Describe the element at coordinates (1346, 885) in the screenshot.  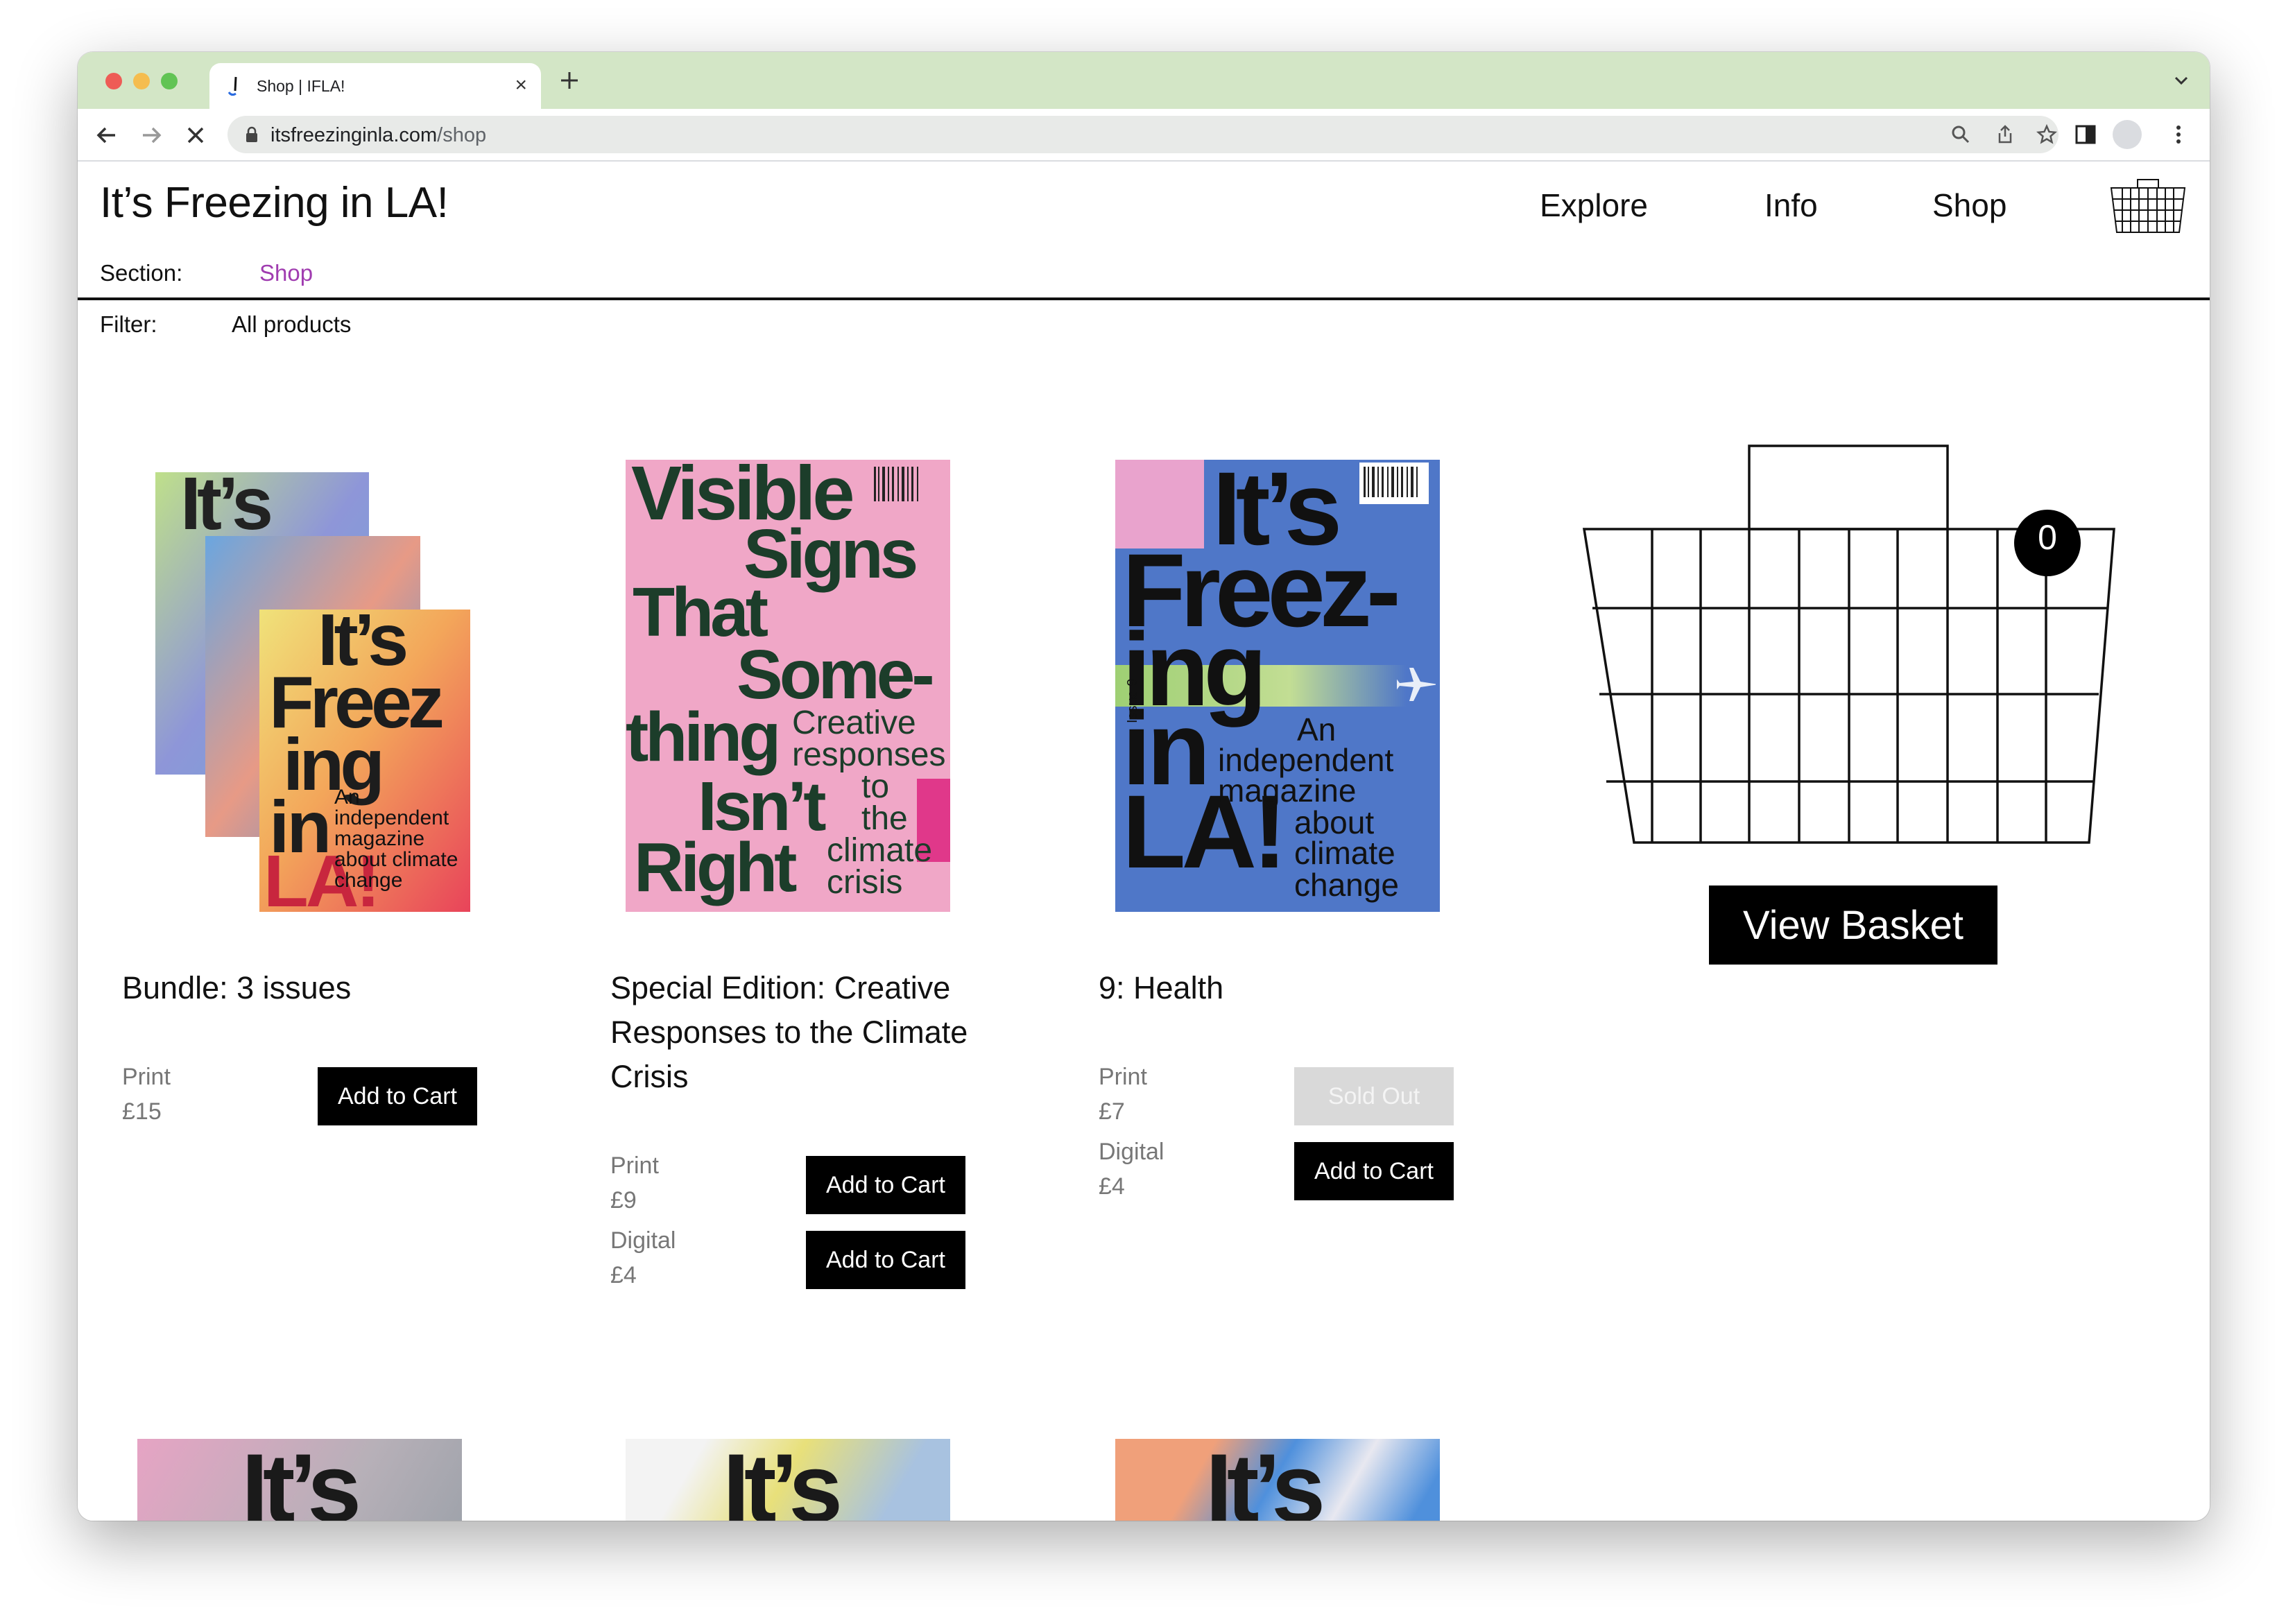
I see `cover-text: change` at that location.